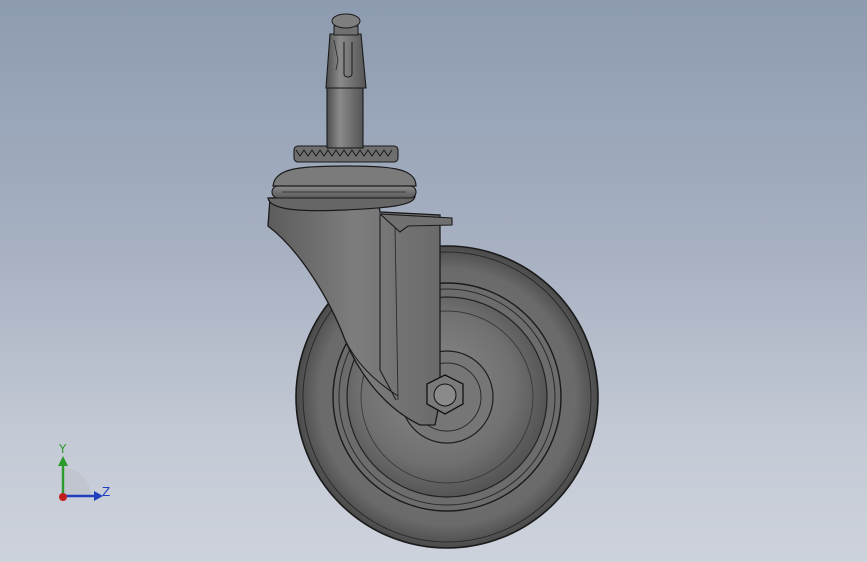  I want to click on stem, so click(346, 81).